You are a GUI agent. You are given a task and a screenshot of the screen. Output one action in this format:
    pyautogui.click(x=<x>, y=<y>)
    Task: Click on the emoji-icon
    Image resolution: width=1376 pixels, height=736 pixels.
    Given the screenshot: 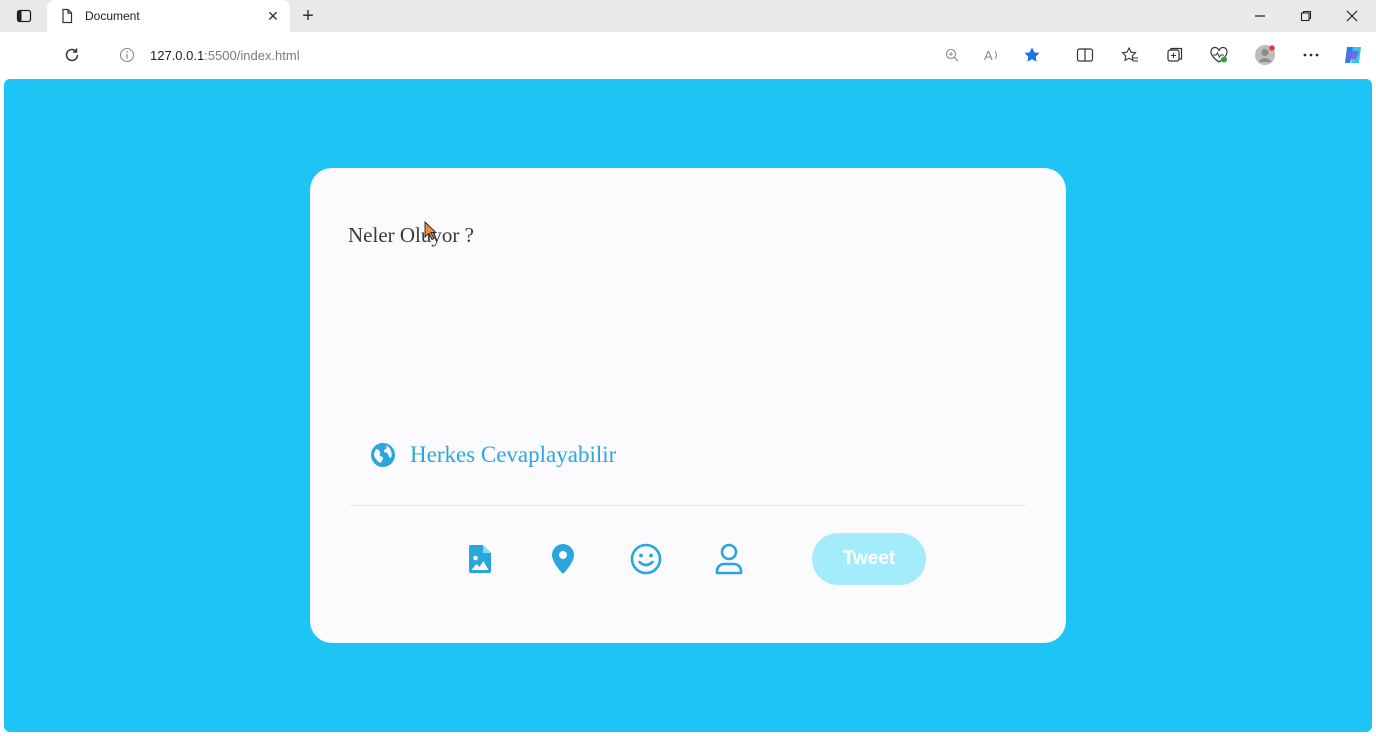 What is the action you would take?
    pyautogui.click(x=646, y=559)
    